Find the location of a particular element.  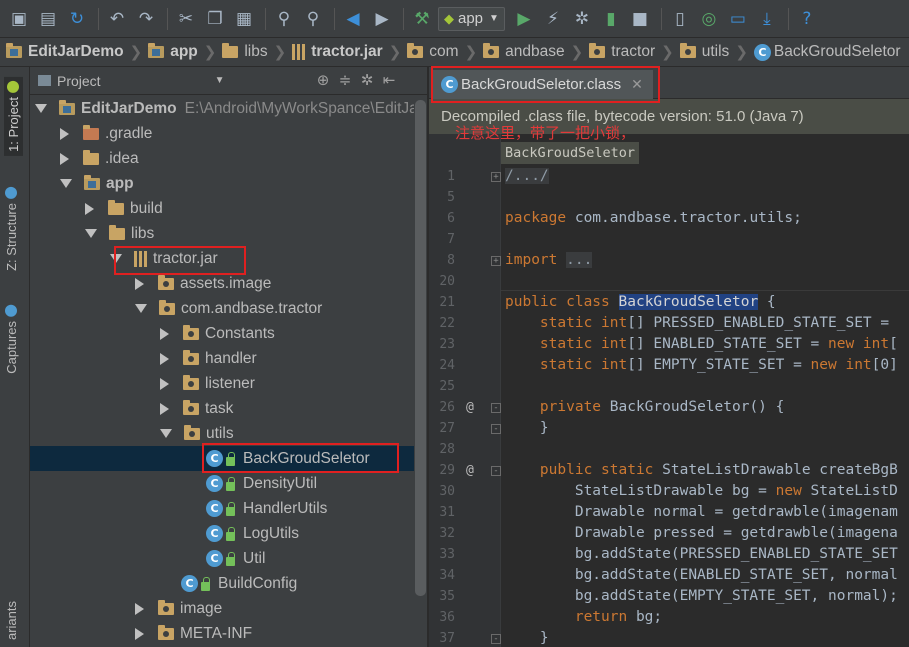

project-structure-icon: ▭ is located at coordinates (738, 19).